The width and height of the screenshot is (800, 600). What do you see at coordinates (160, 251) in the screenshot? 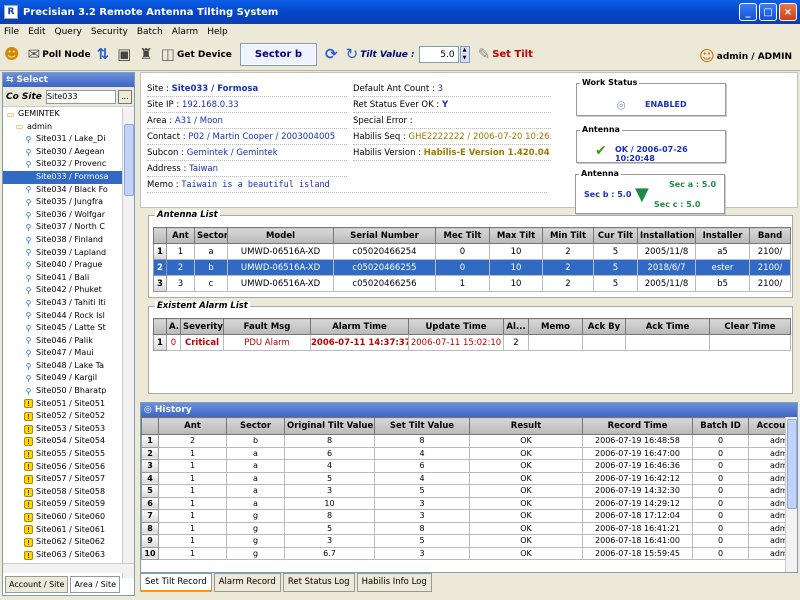
I see `antenna-row-number: 1` at bounding box center [160, 251].